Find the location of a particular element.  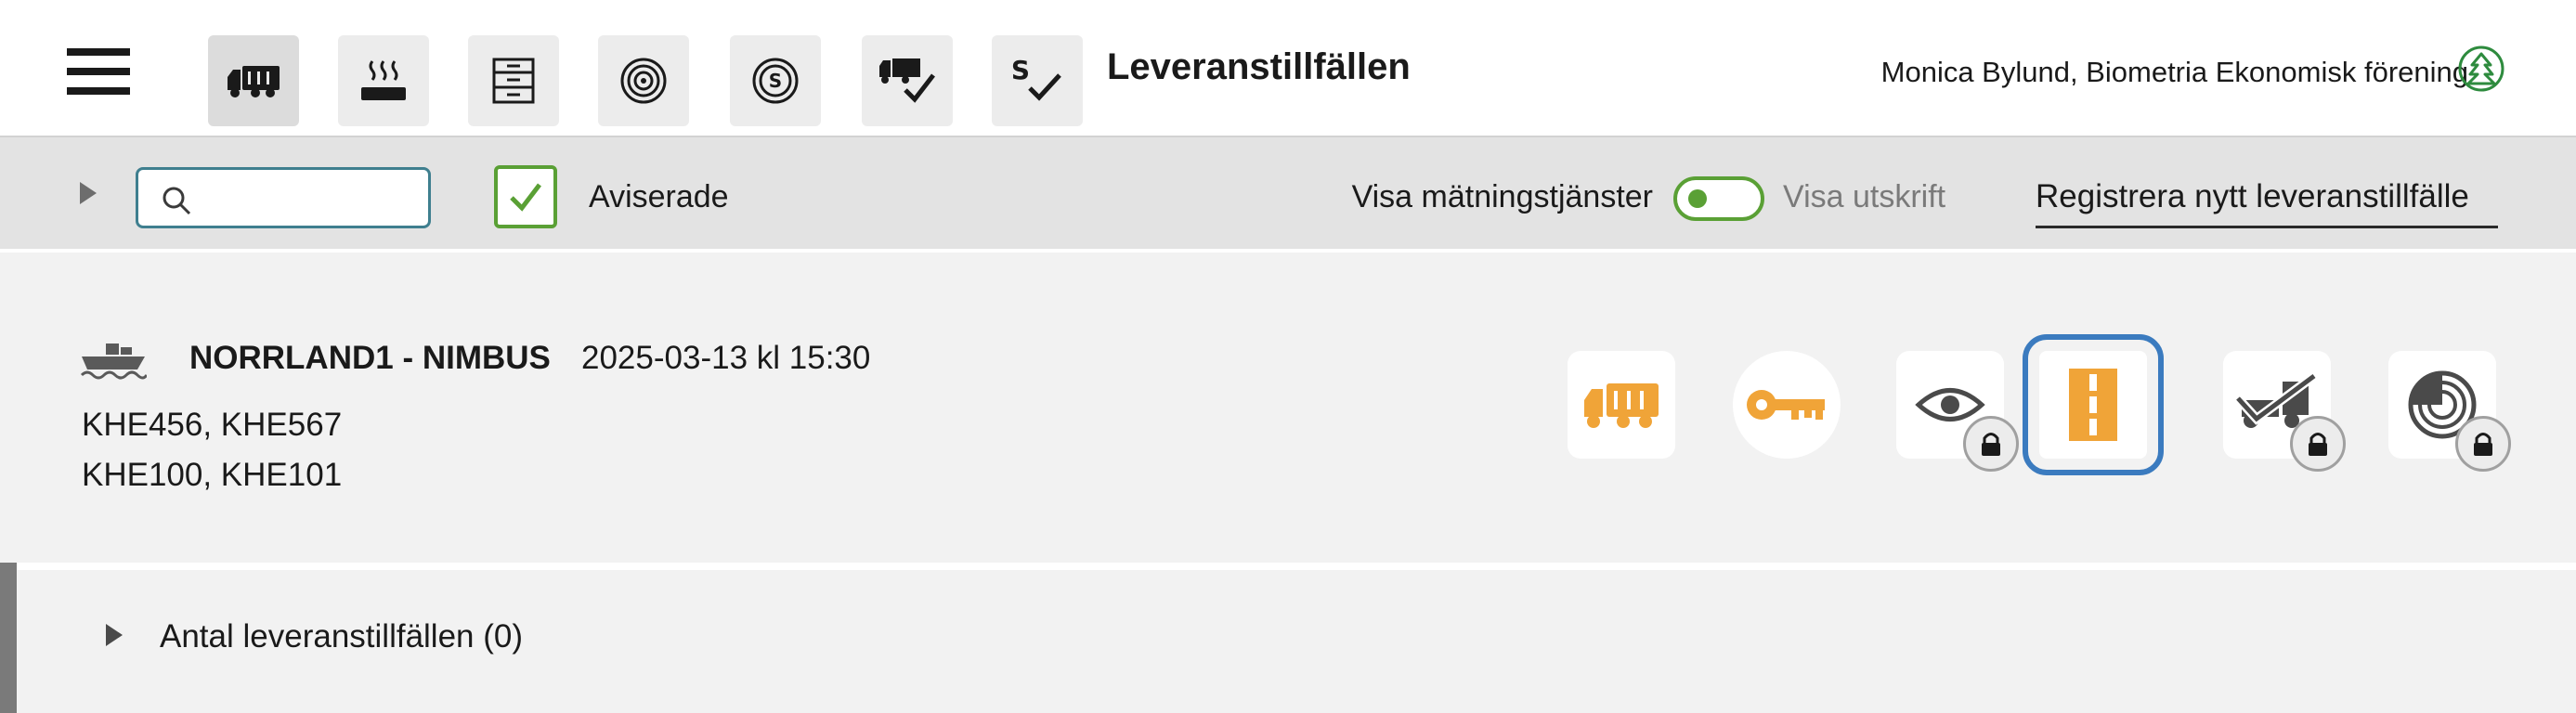

search-input is located at coordinates (313, 197).